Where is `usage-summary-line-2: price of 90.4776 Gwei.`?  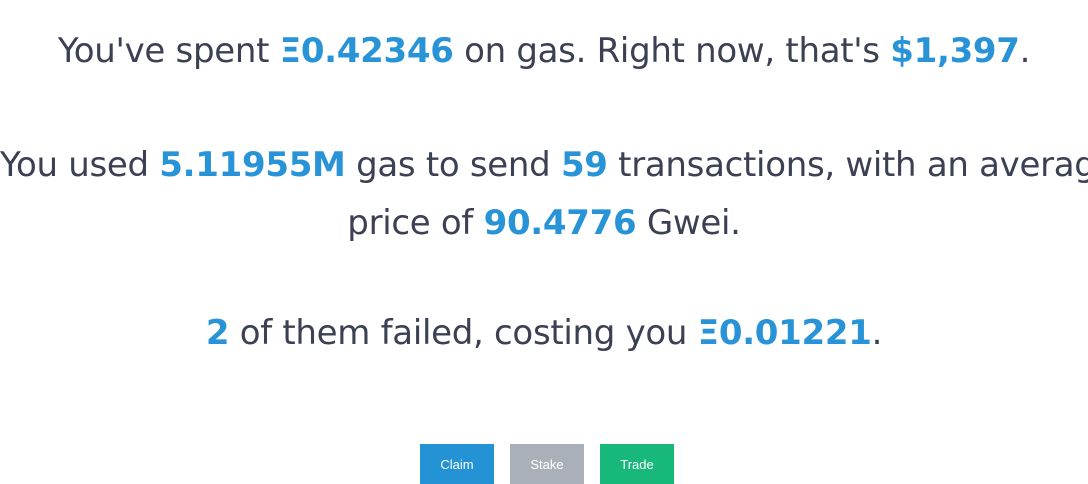 usage-summary-line-2: price of 90.4776 Gwei. is located at coordinates (544, 223).